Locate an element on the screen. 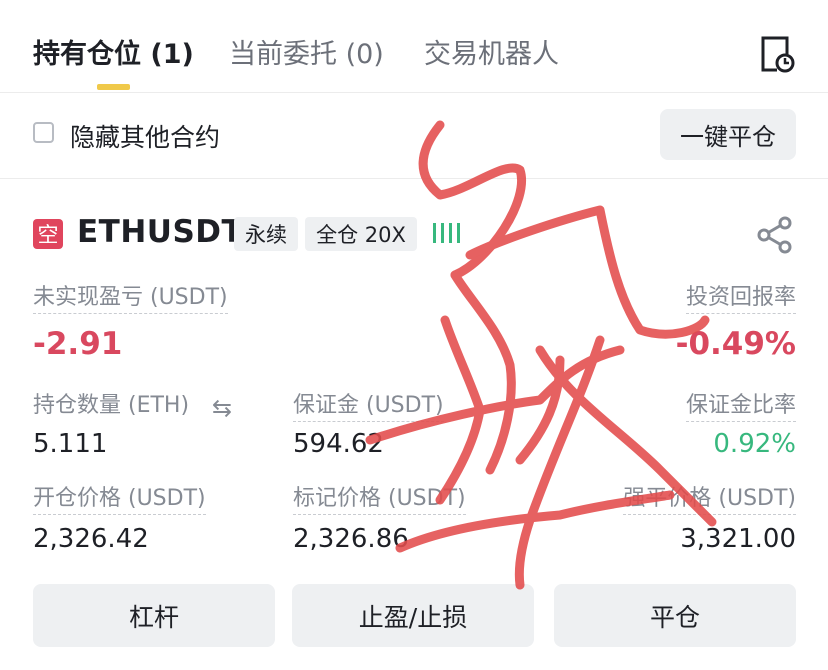 The image size is (828, 670). unrealized-pnl-label: 未实现盈亏 (USDT) is located at coordinates (130, 299).